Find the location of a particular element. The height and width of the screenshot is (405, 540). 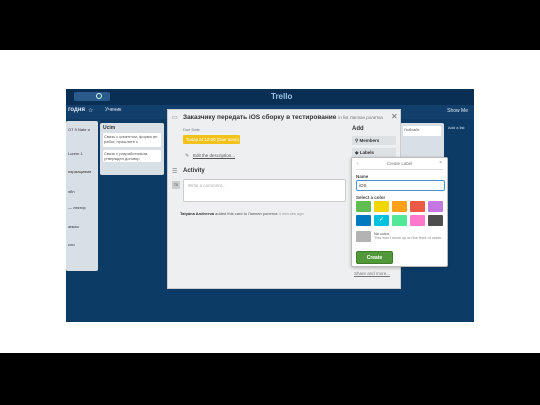

feed-time: 4 minutes ago is located at coordinates (291, 213).